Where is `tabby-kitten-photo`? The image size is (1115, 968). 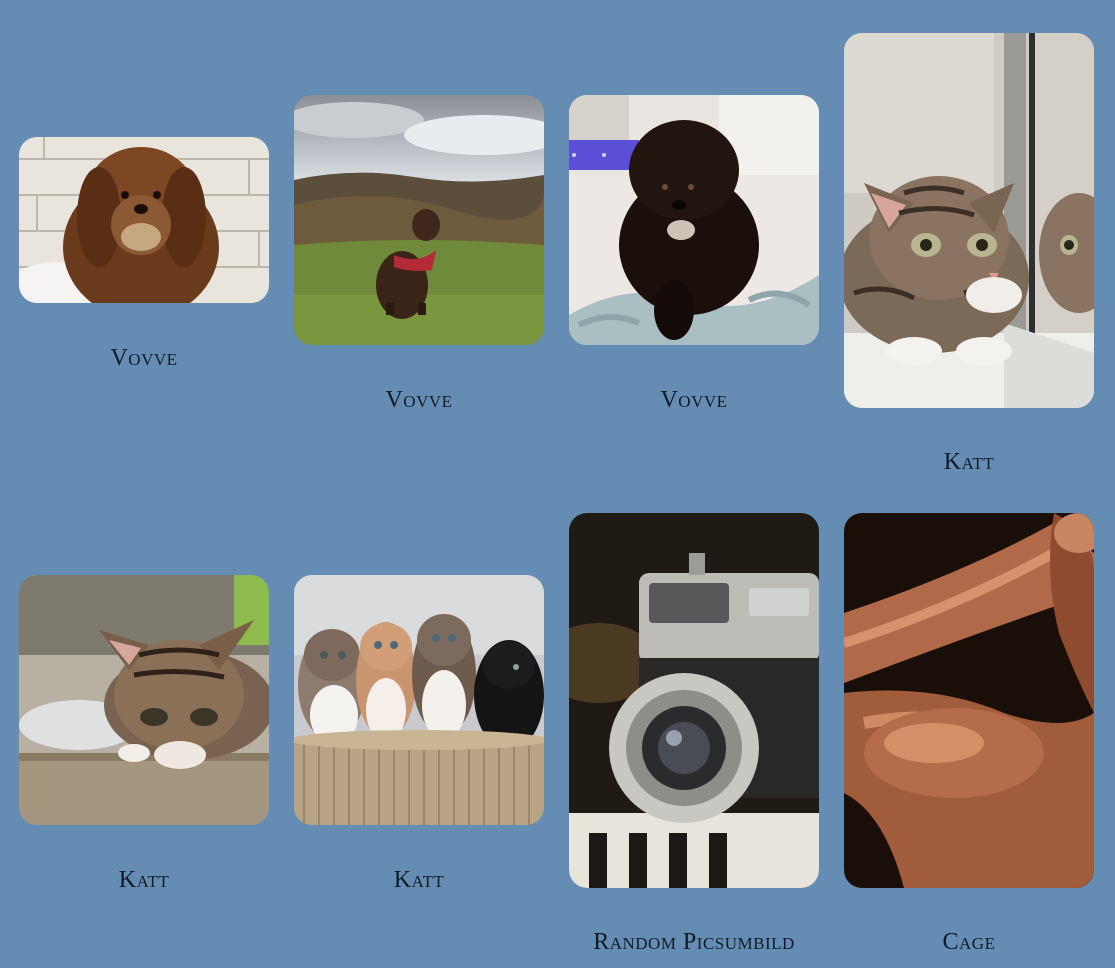
tabby-kitten-photo is located at coordinates (144, 700).